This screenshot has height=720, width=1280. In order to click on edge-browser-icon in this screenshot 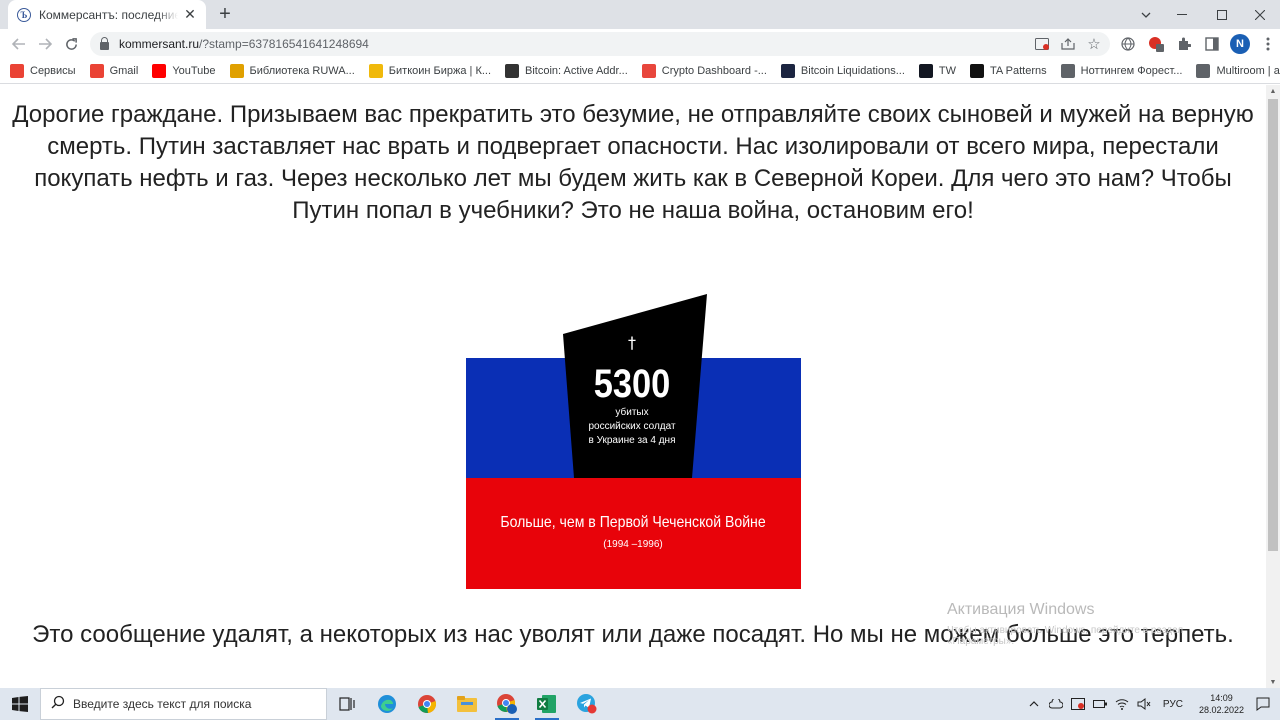, I will do `click(387, 704)`.